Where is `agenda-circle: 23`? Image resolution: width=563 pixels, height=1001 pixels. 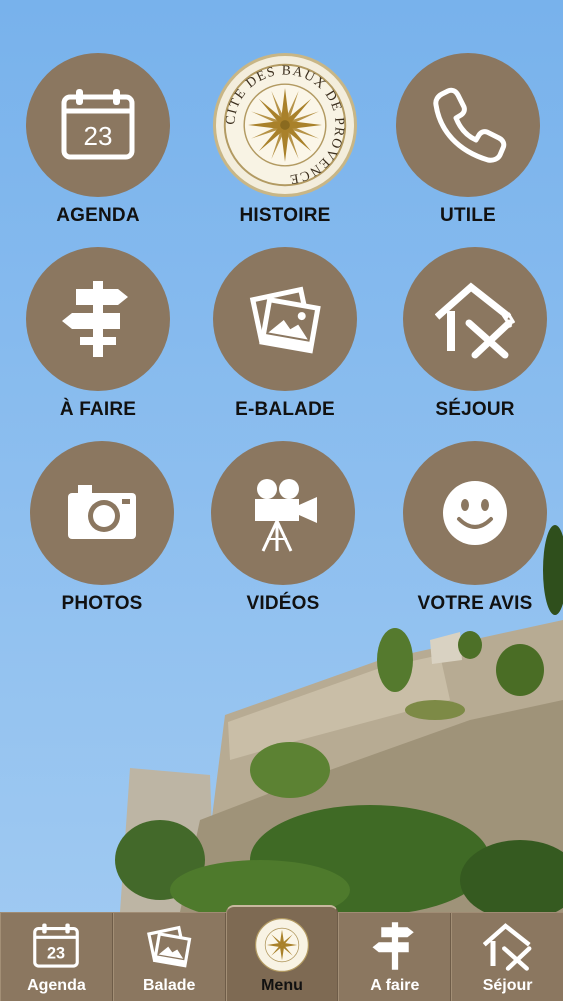
agenda-circle: 23 is located at coordinates (98, 125).